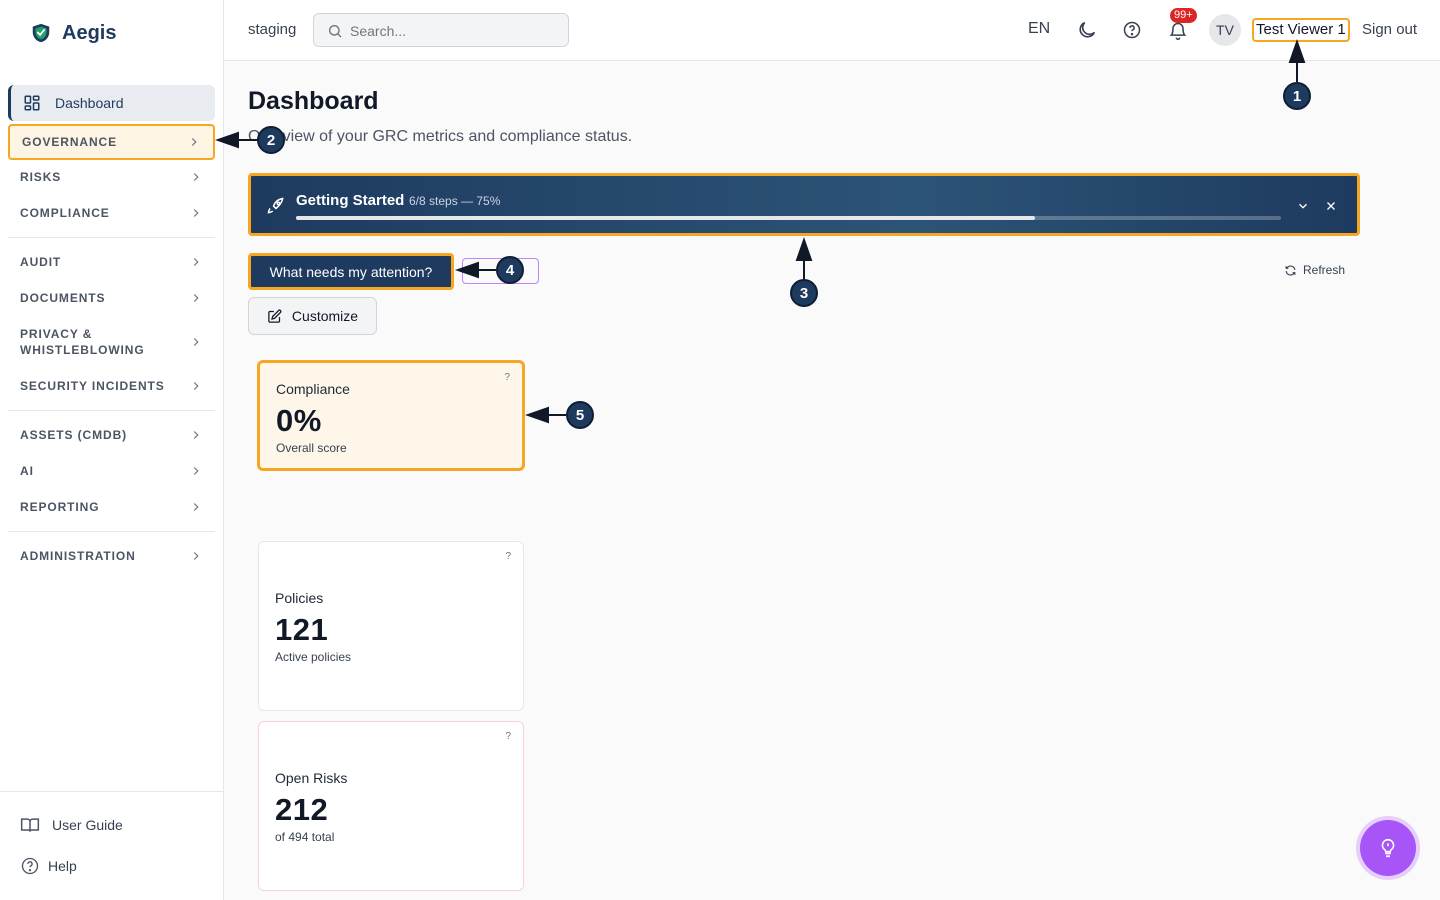 This screenshot has width=1440, height=900. I want to click on annotation-marker-1: 1, so click(1297, 96).